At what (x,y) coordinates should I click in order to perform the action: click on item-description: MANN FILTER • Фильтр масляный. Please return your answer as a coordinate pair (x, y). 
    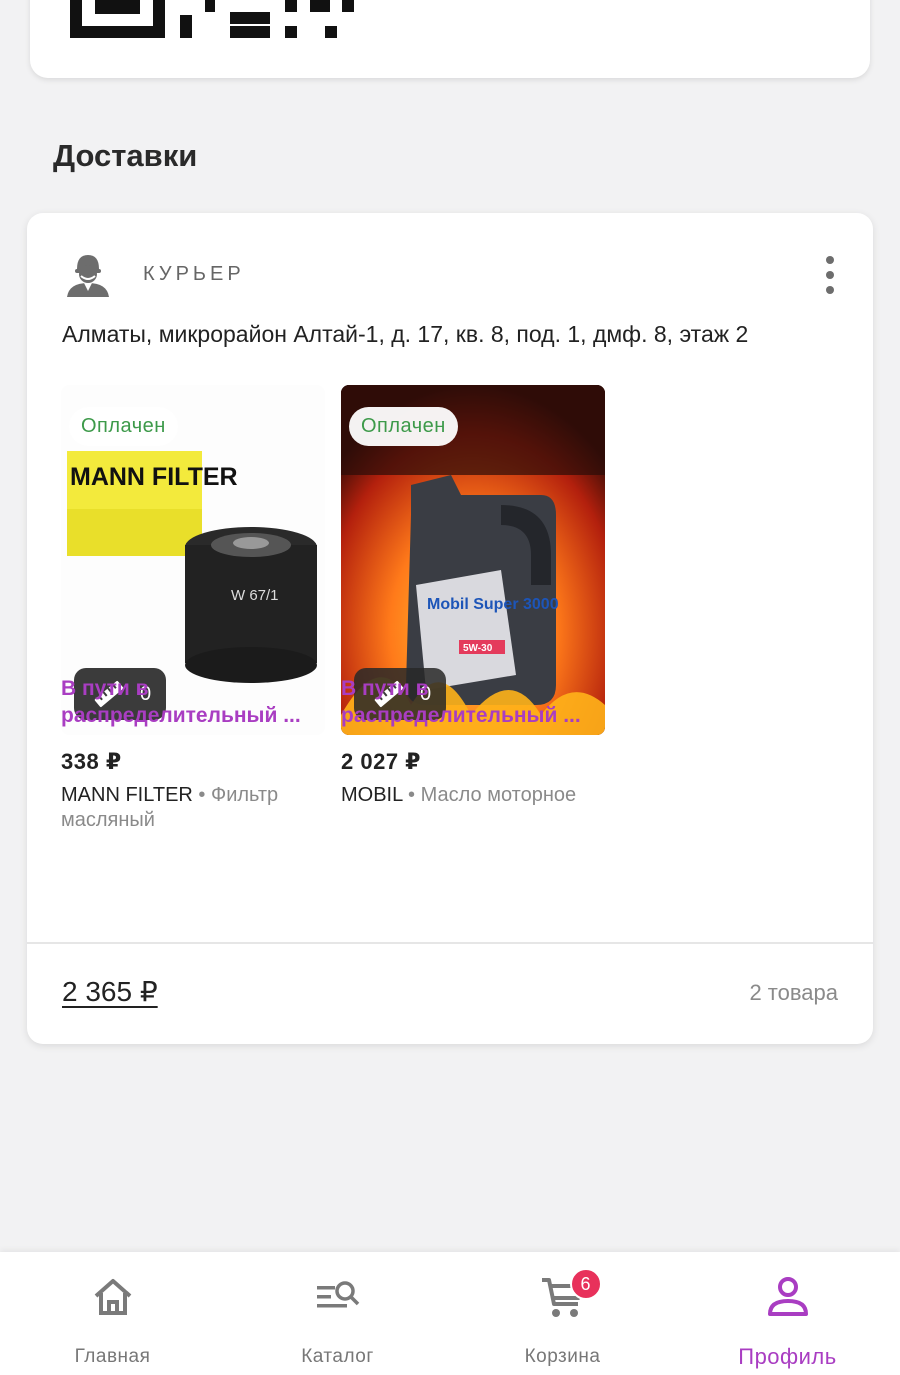
    Looking at the image, I should click on (181, 808).